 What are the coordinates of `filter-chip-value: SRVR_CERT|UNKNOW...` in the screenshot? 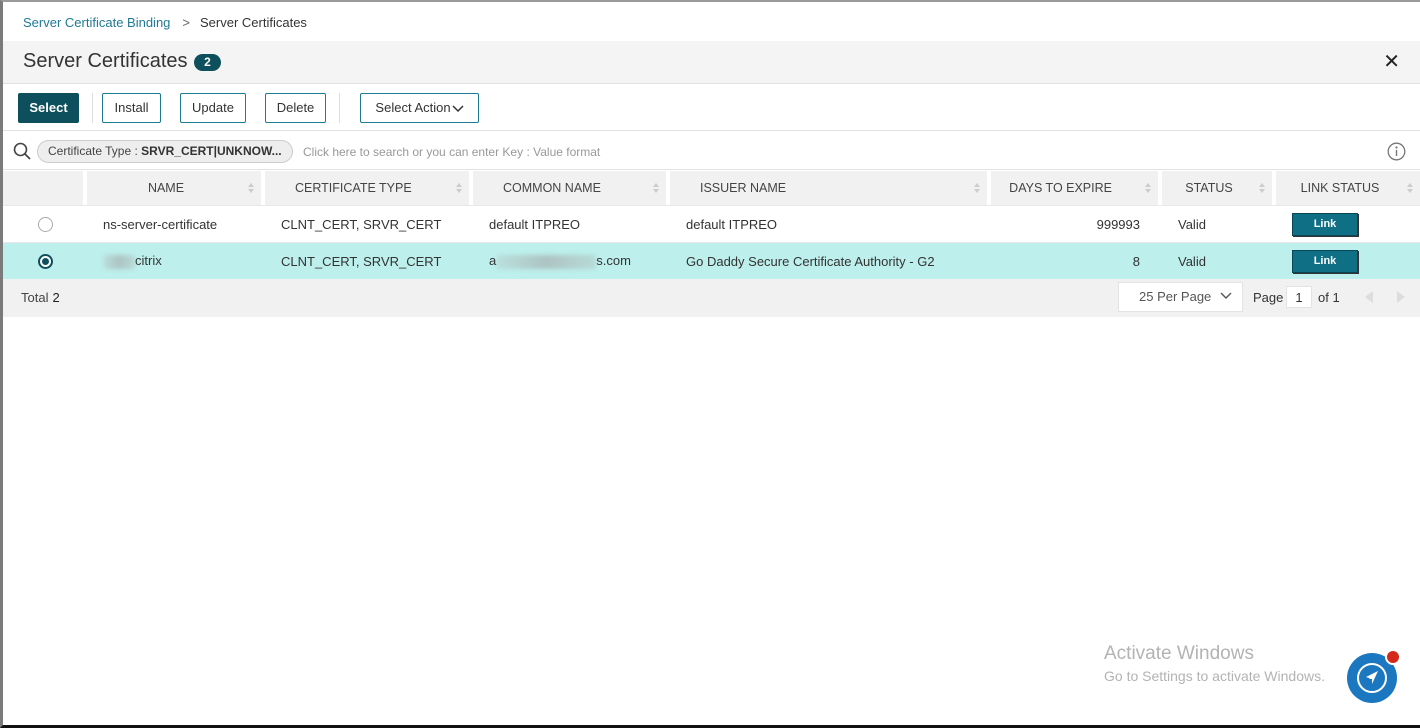 It's located at (211, 151).